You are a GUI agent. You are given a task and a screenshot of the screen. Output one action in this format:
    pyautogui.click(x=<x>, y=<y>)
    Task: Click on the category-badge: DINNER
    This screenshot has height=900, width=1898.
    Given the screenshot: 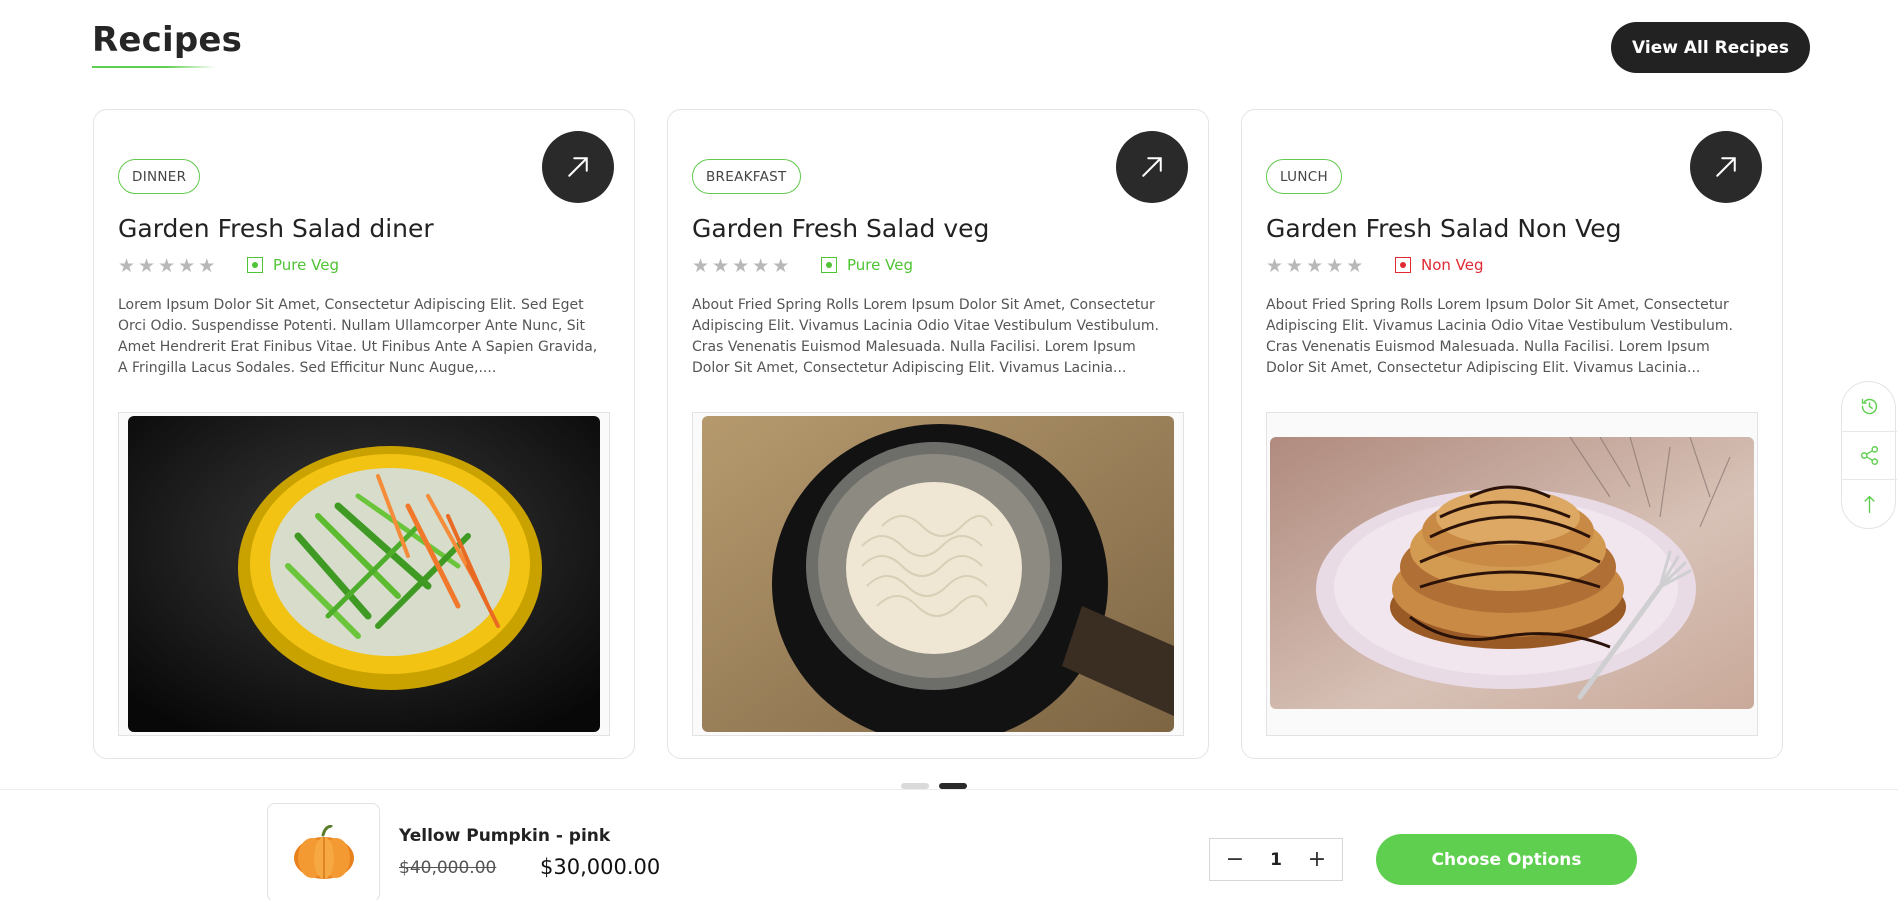 What is the action you would take?
    pyautogui.click(x=159, y=176)
    